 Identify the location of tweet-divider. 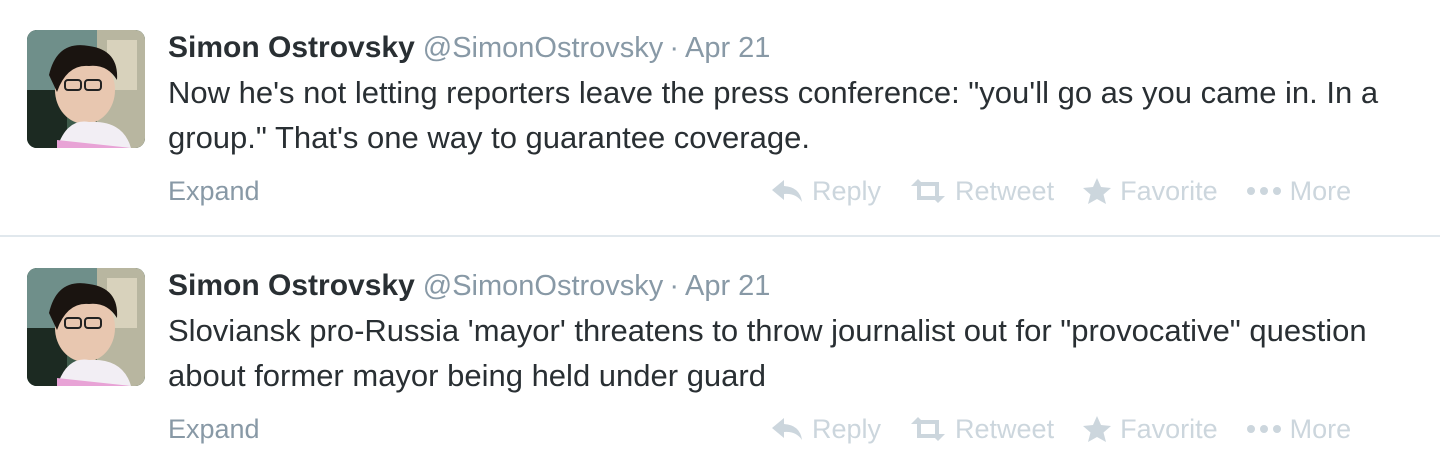
(720, 236).